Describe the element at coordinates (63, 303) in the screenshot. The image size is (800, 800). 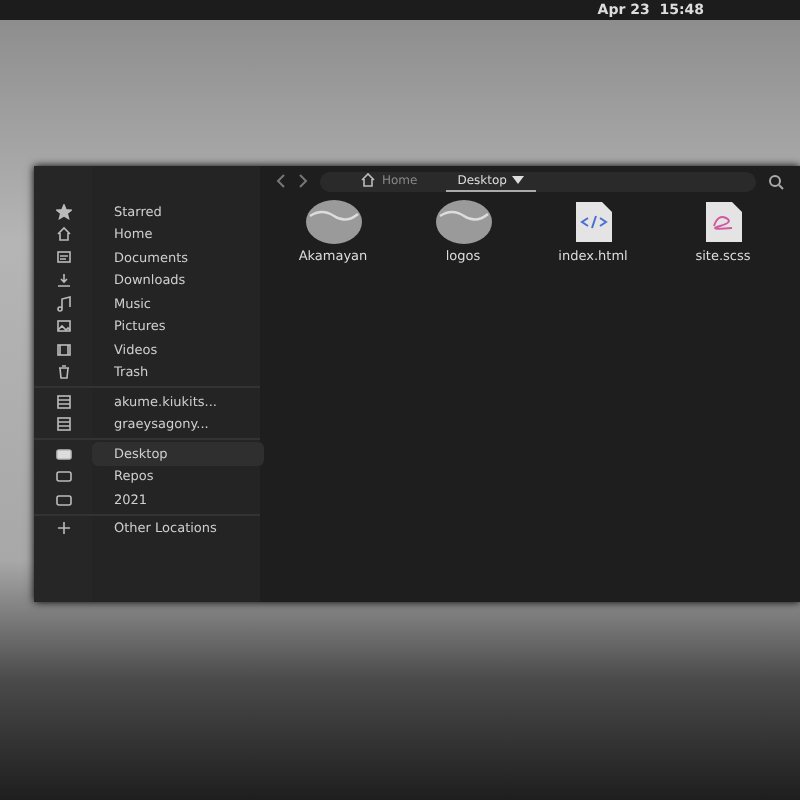
I see `music-icon` at that location.